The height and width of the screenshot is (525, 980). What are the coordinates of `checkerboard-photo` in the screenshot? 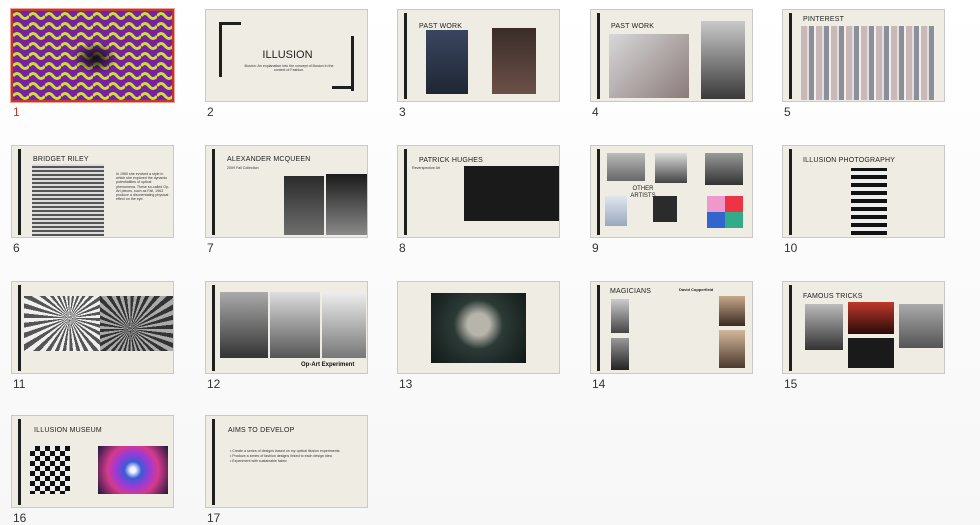 It's located at (50, 470).